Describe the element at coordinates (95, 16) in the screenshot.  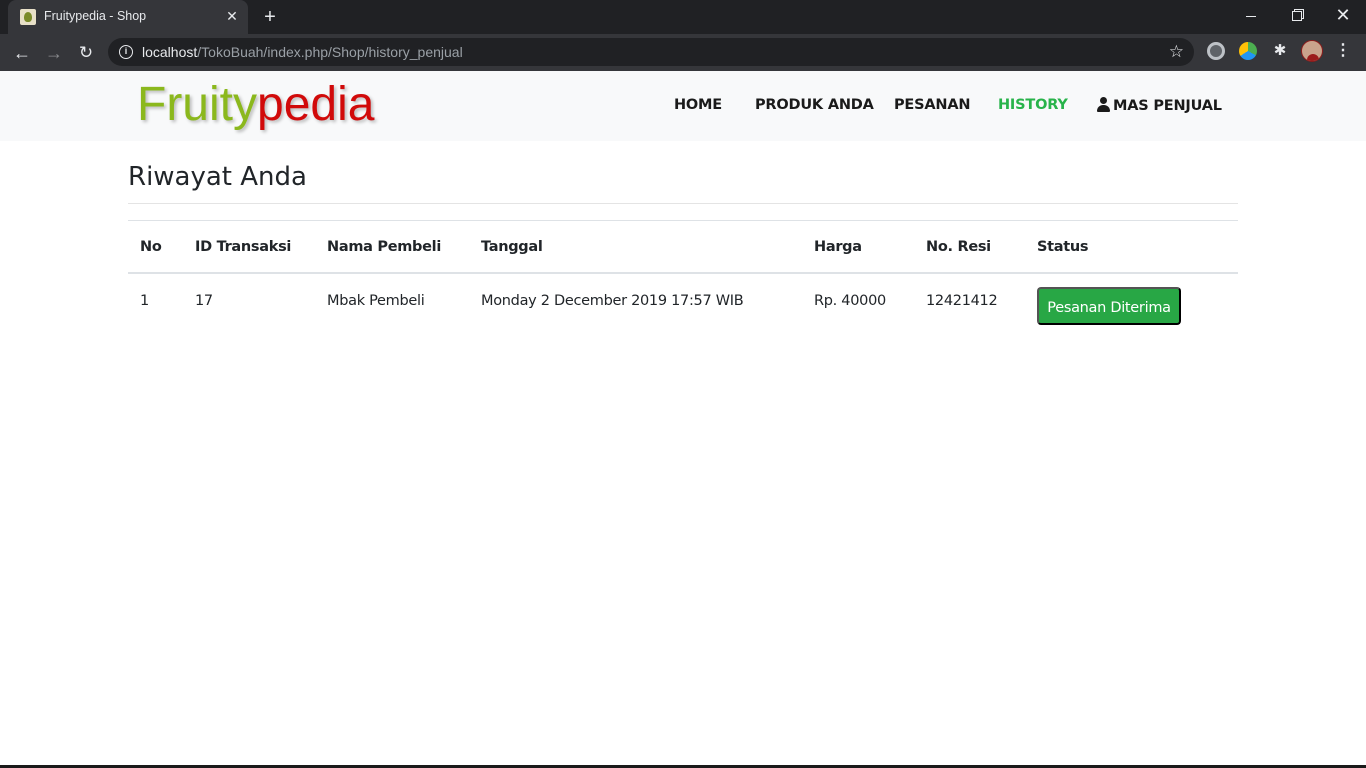
I see `tab-title: Fruitypedia - Shop` at that location.